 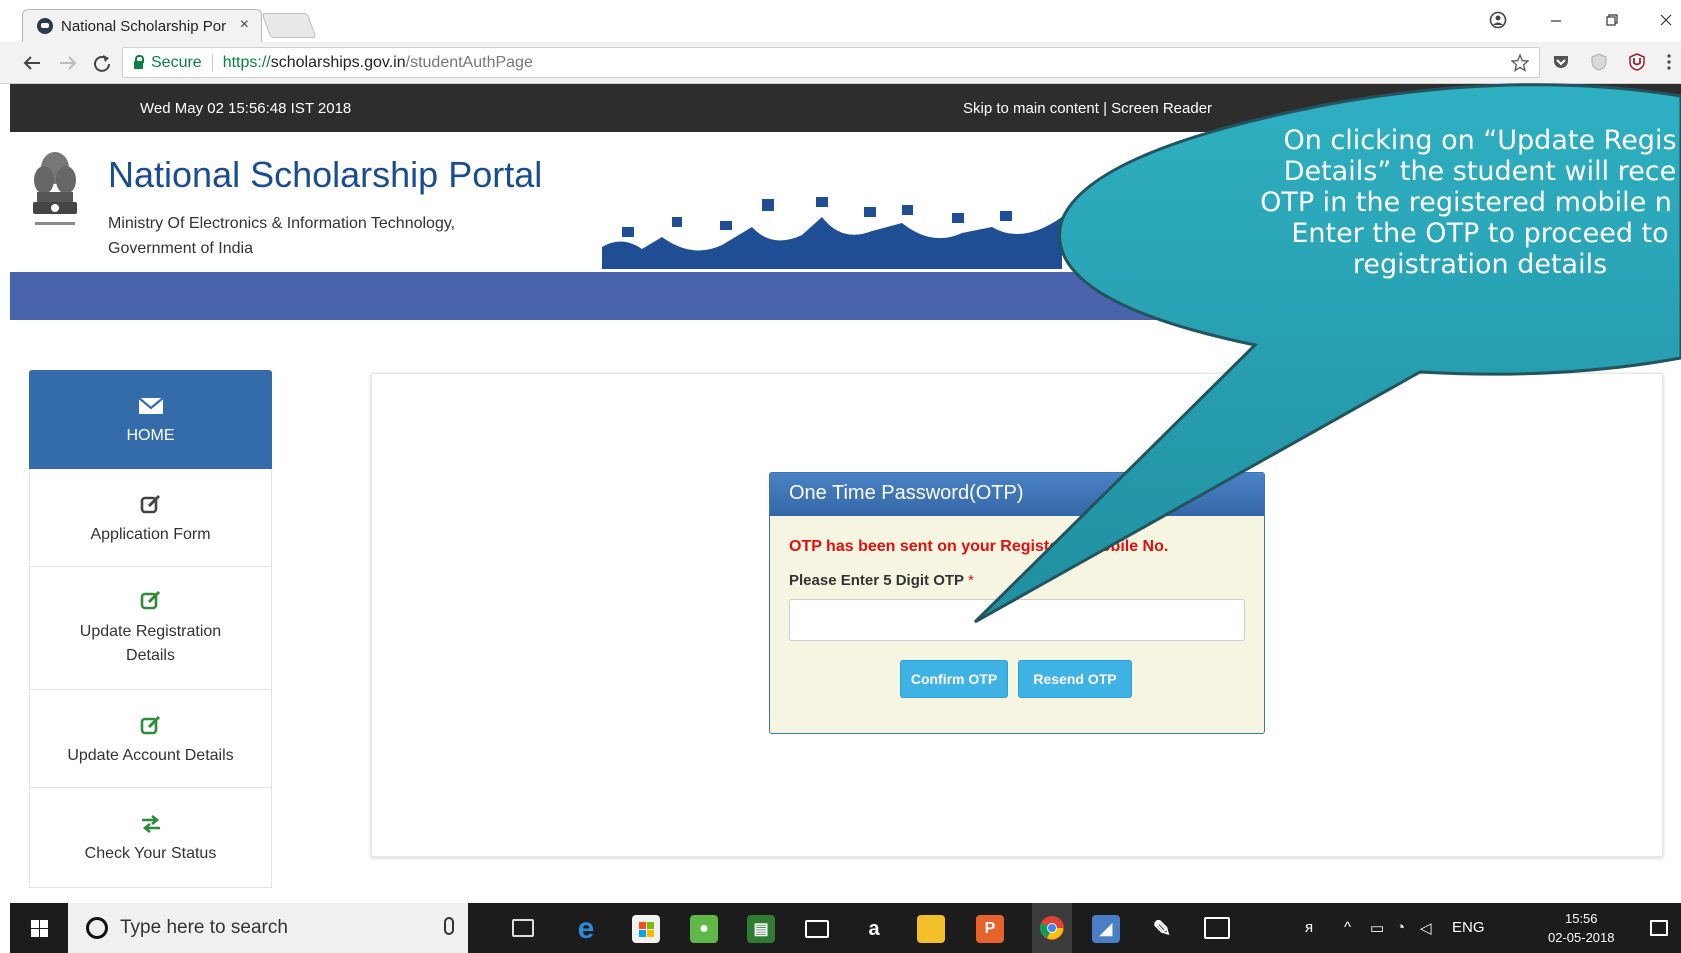 I want to click on resend-otp-button: Resend OTP, so click(x=1075, y=679).